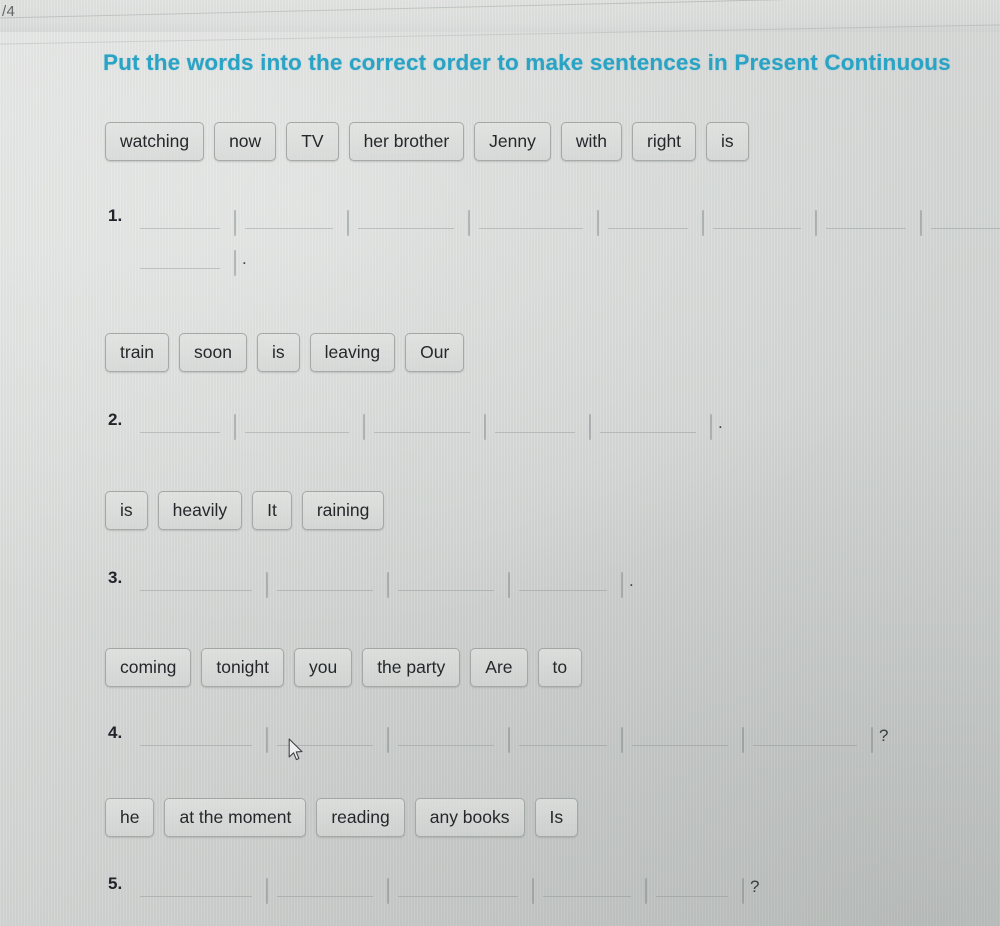 This screenshot has width=1000, height=926. What do you see at coordinates (137, 352) in the screenshot?
I see `word-chip: train` at bounding box center [137, 352].